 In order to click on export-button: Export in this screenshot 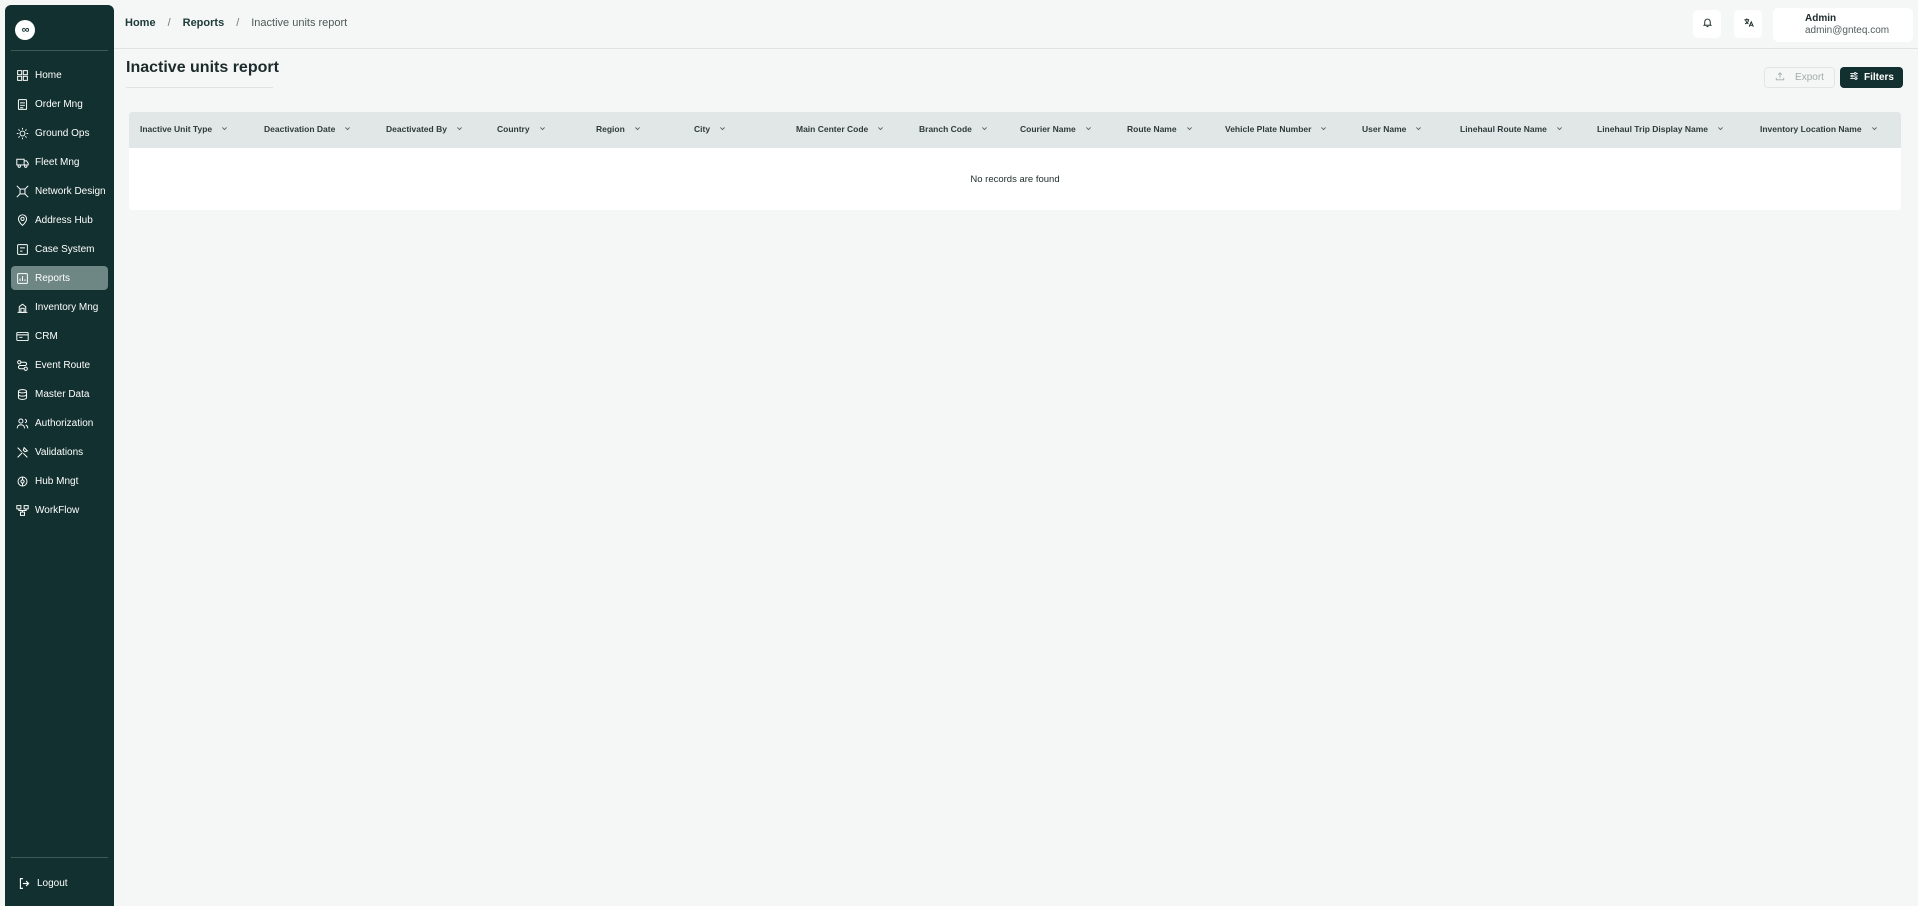, I will do `click(1799, 77)`.